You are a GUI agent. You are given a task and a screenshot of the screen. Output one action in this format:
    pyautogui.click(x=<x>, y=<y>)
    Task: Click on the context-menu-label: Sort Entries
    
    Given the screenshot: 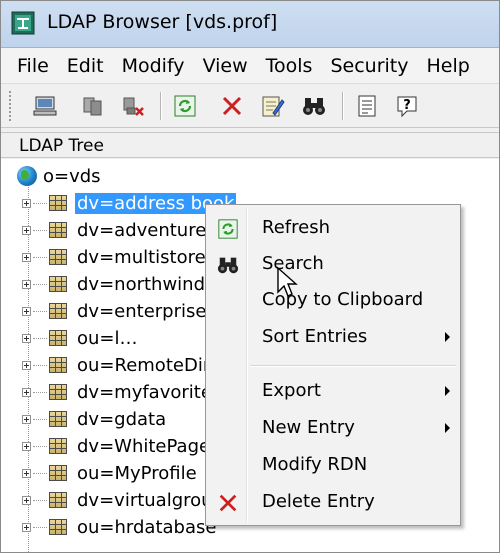 What is the action you would take?
    pyautogui.click(x=315, y=336)
    